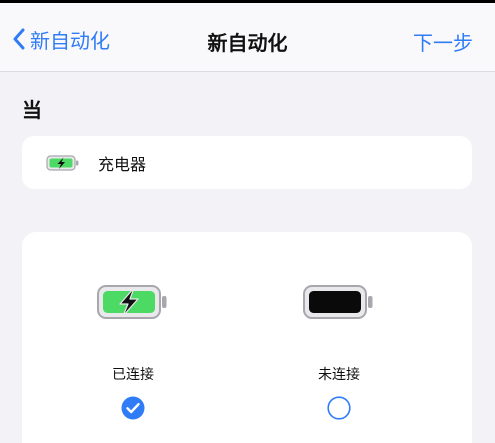 The height and width of the screenshot is (443, 495). I want to click on next-button: 下一步, so click(443, 41).